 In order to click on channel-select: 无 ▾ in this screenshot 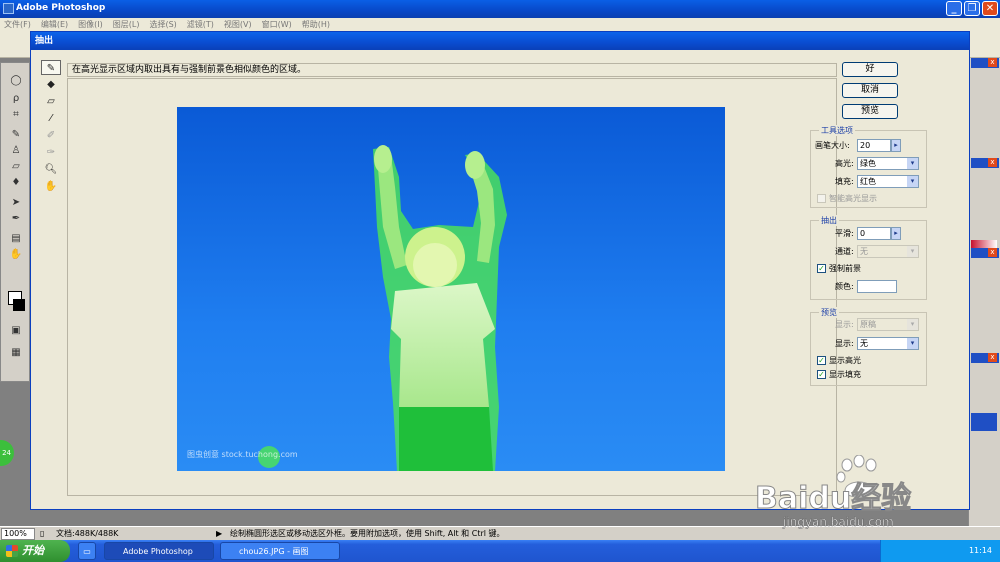, I will do `click(888, 251)`.